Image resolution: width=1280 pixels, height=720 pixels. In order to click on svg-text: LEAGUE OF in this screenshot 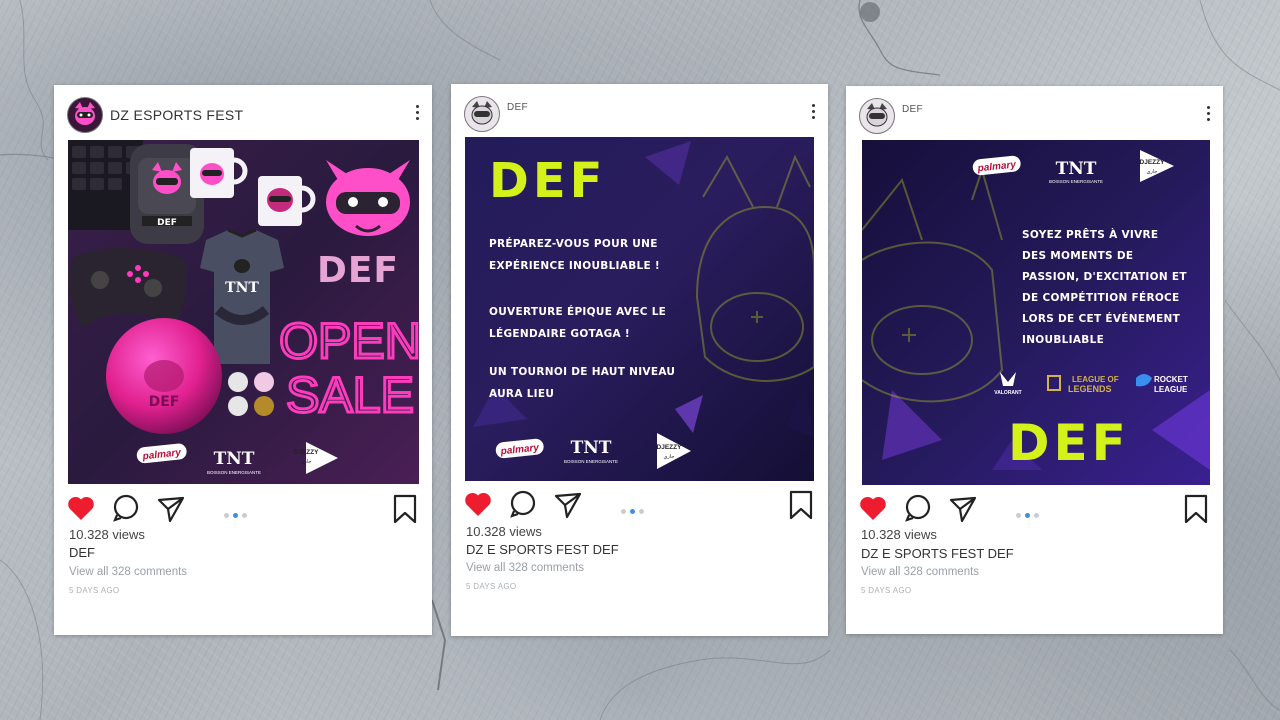, I will do `click(1095, 379)`.